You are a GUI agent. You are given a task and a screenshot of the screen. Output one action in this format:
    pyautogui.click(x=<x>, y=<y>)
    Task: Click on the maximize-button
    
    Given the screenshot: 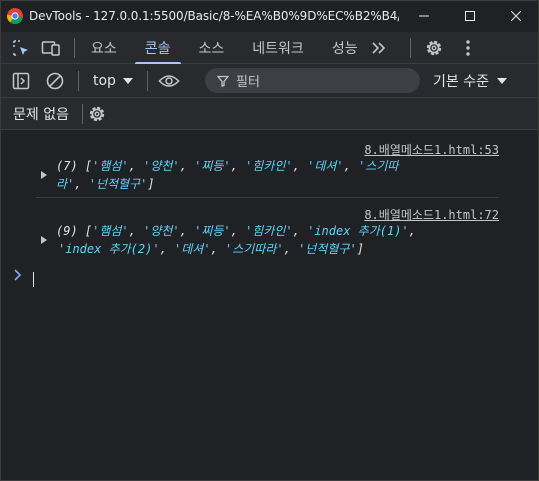 What is the action you would take?
    pyautogui.click(x=470, y=16)
    